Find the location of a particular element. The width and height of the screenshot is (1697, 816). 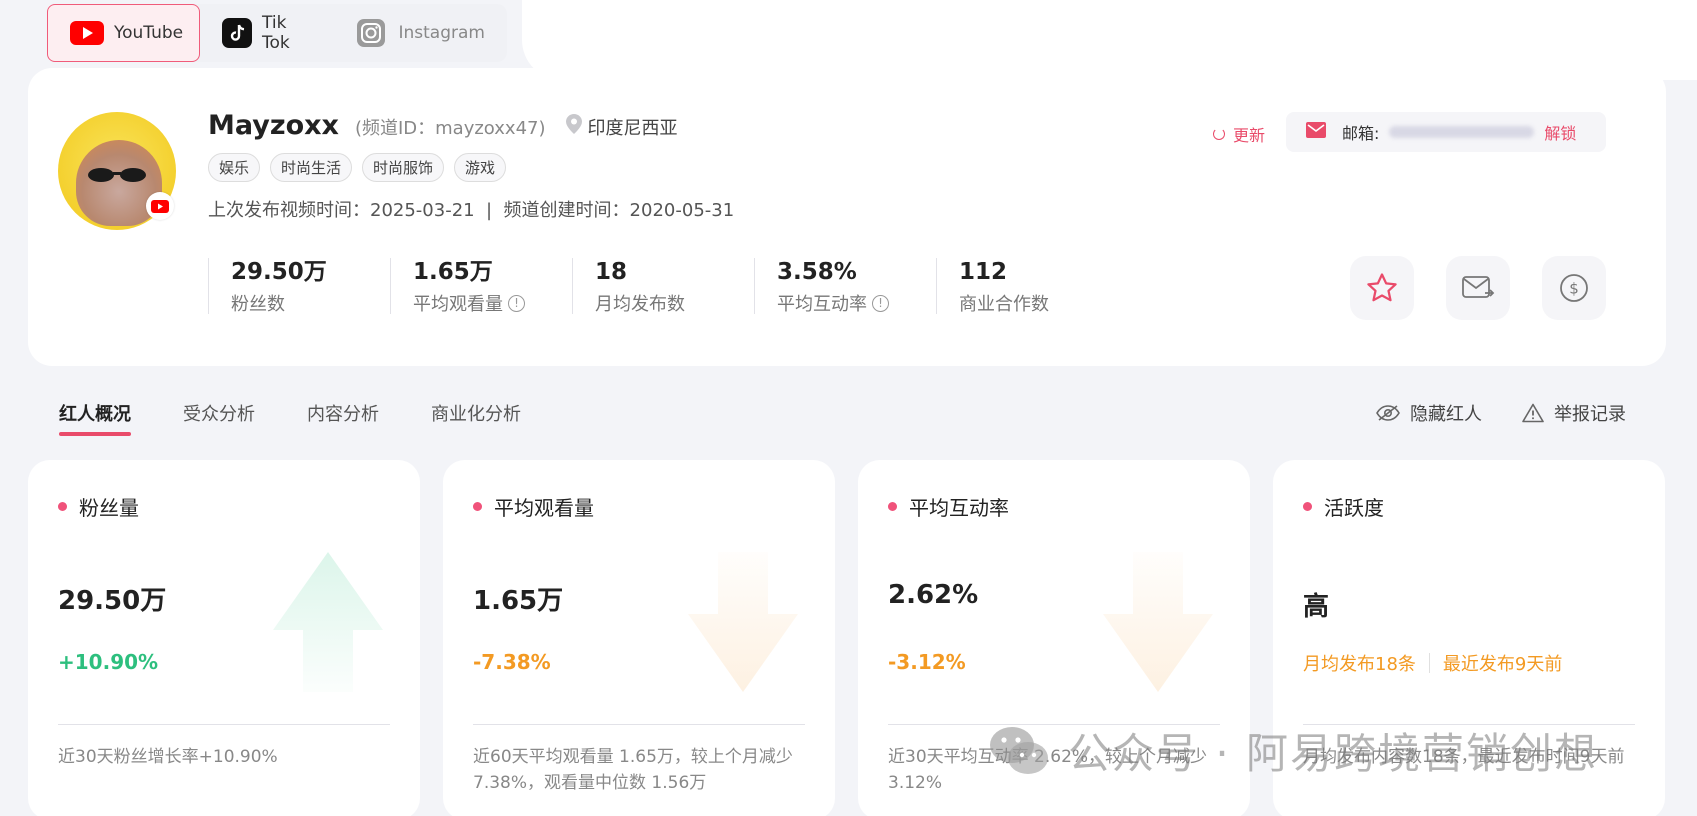

unlock-button: 解锁 is located at coordinates (1560, 132).